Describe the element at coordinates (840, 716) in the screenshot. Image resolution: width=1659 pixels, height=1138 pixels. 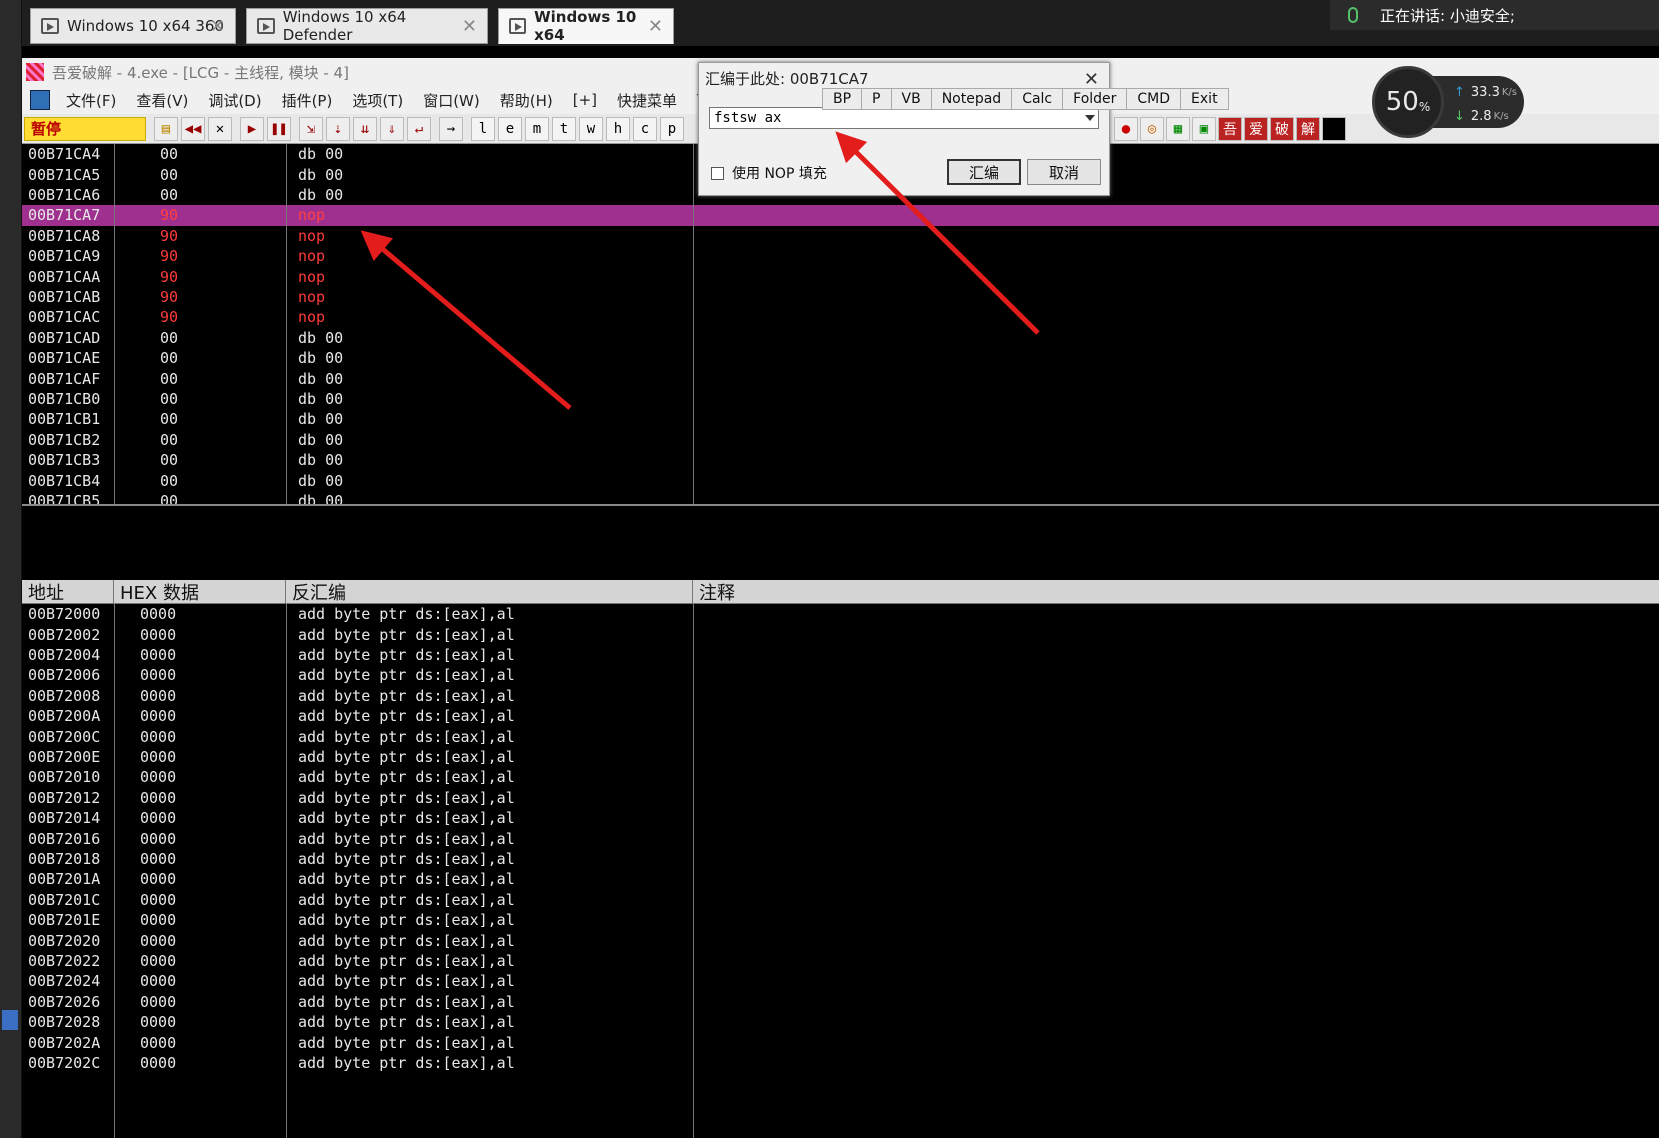
I see `disasm-row: 00B7200A 0000 add byte ptr ds:[eax],al` at that location.